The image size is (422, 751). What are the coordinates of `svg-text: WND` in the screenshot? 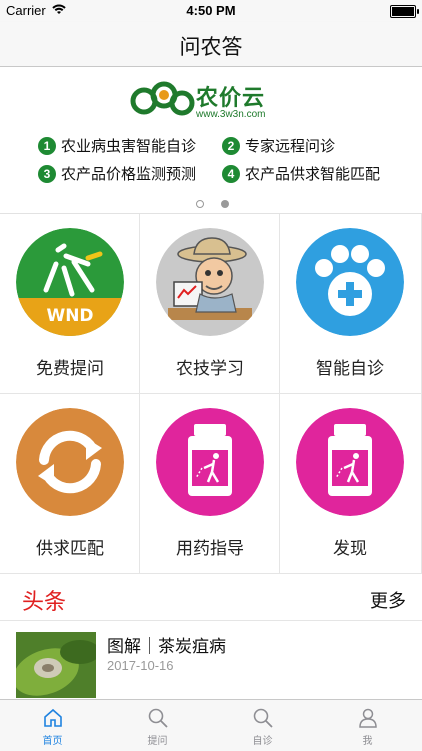 It's located at (69, 316).